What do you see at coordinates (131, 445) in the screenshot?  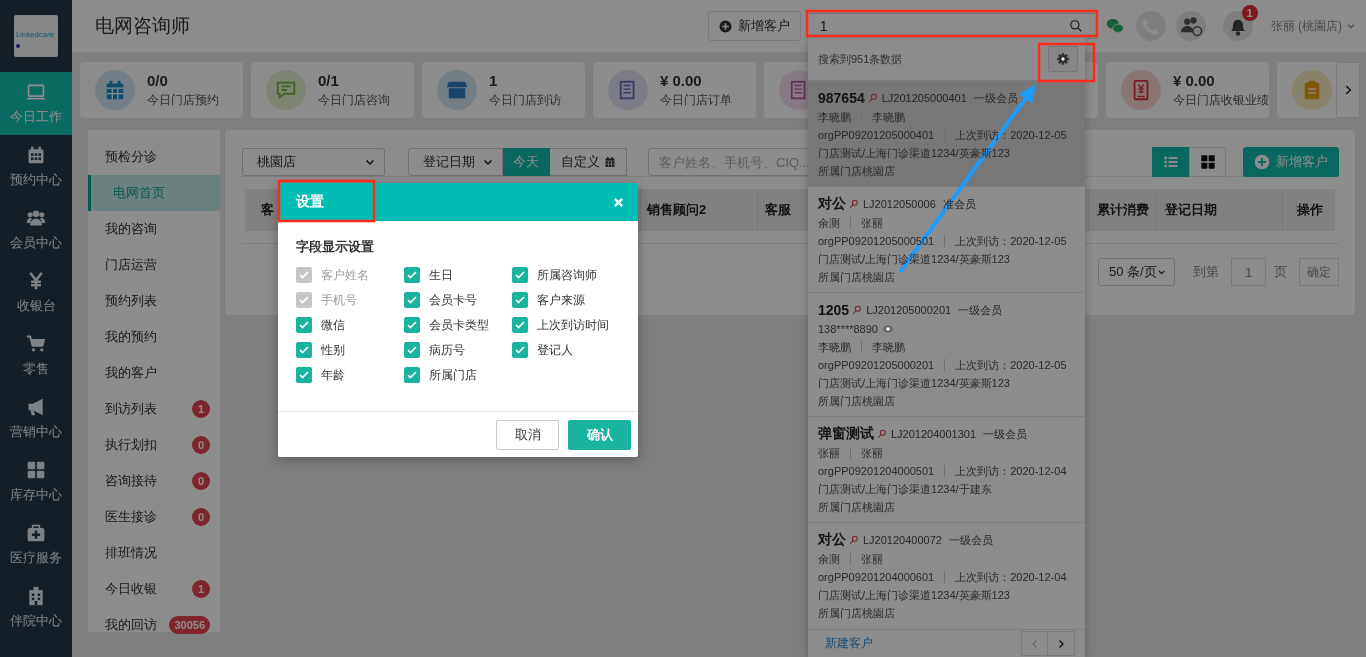 I see `menu-label: 执行划扣` at bounding box center [131, 445].